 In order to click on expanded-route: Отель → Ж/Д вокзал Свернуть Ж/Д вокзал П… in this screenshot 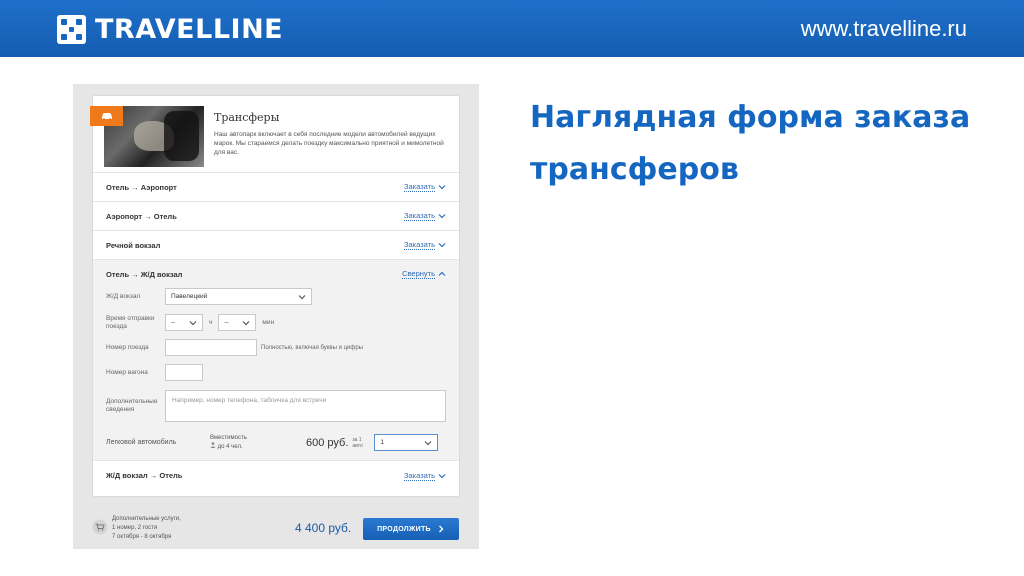, I will do `click(276, 360)`.